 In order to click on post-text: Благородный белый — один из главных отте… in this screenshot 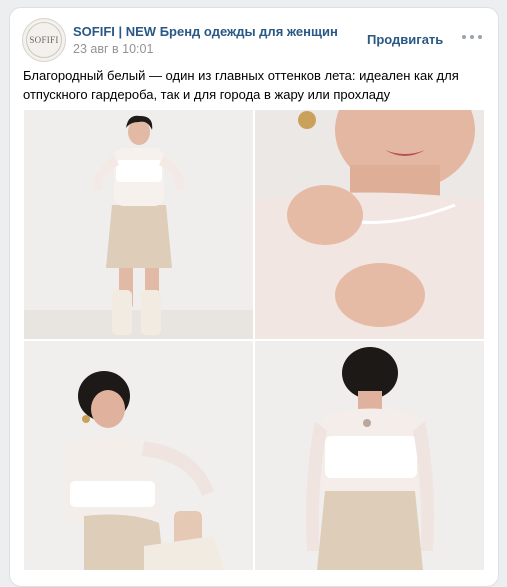, I will do `click(241, 85)`.